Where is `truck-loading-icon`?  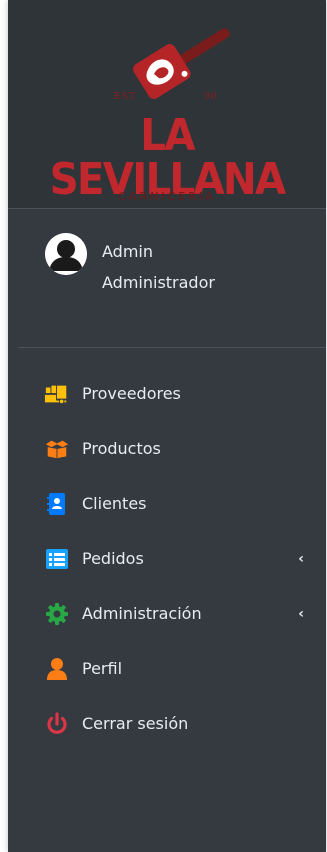
truck-loading-icon is located at coordinates (57, 394).